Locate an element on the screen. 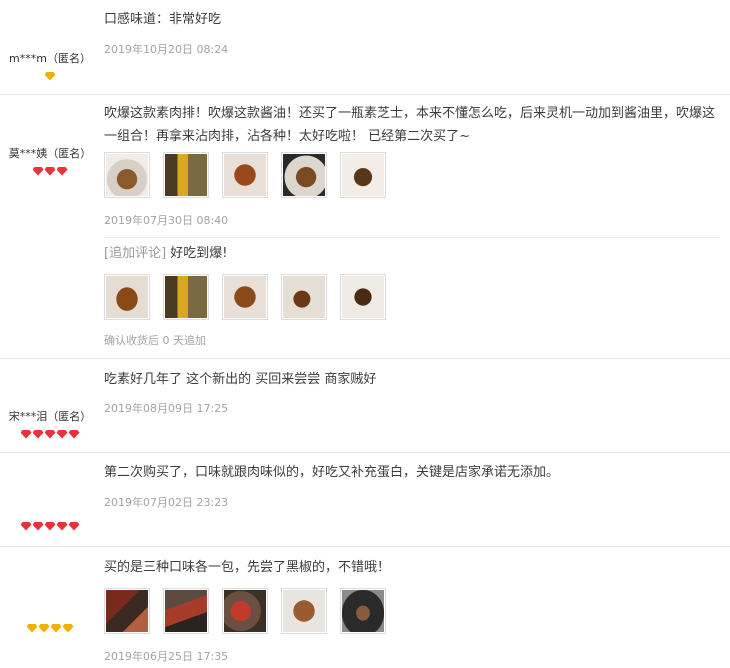  reviewer-info: 宋***泪（匿名） is located at coordinates (50, 423).